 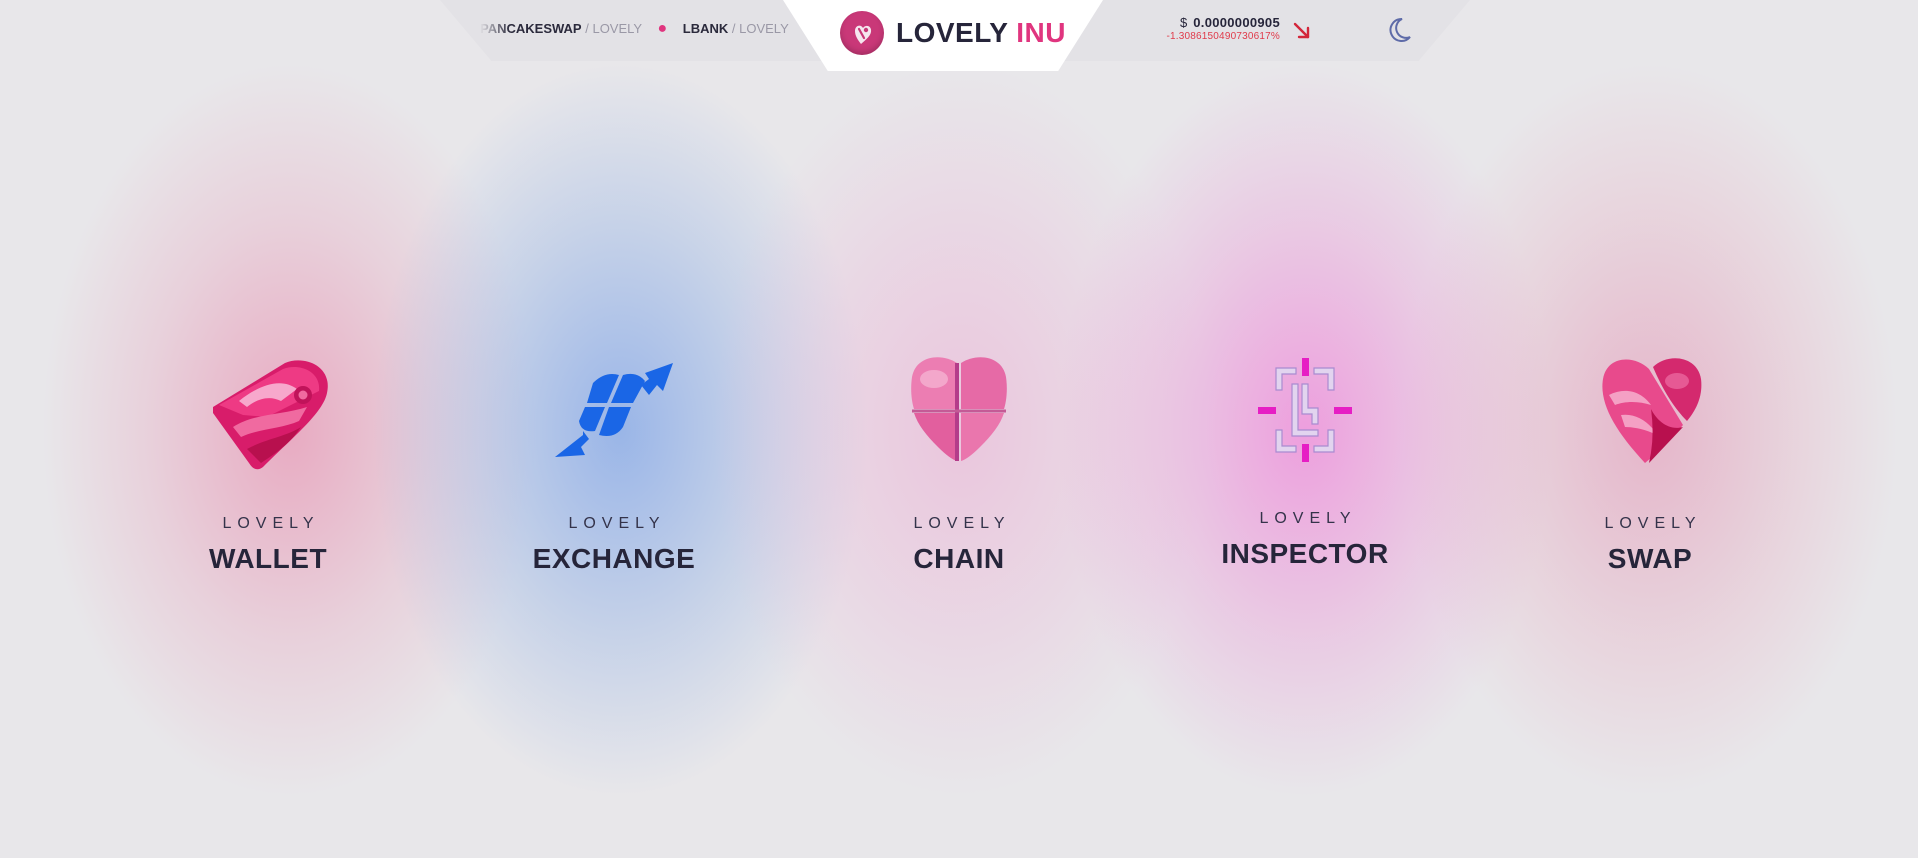 I want to click on price-change: -1.3086150490730617%, so click(x=1223, y=36).